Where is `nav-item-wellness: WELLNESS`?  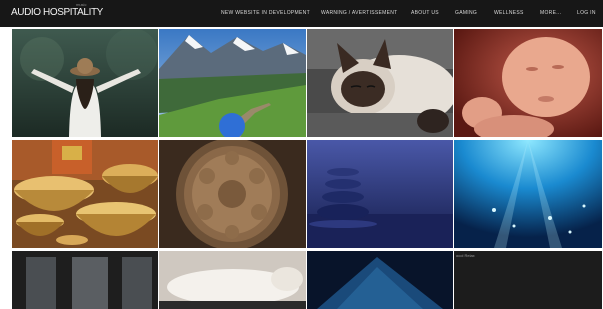
nav-item-wellness: WELLNESS is located at coordinates (509, 14).